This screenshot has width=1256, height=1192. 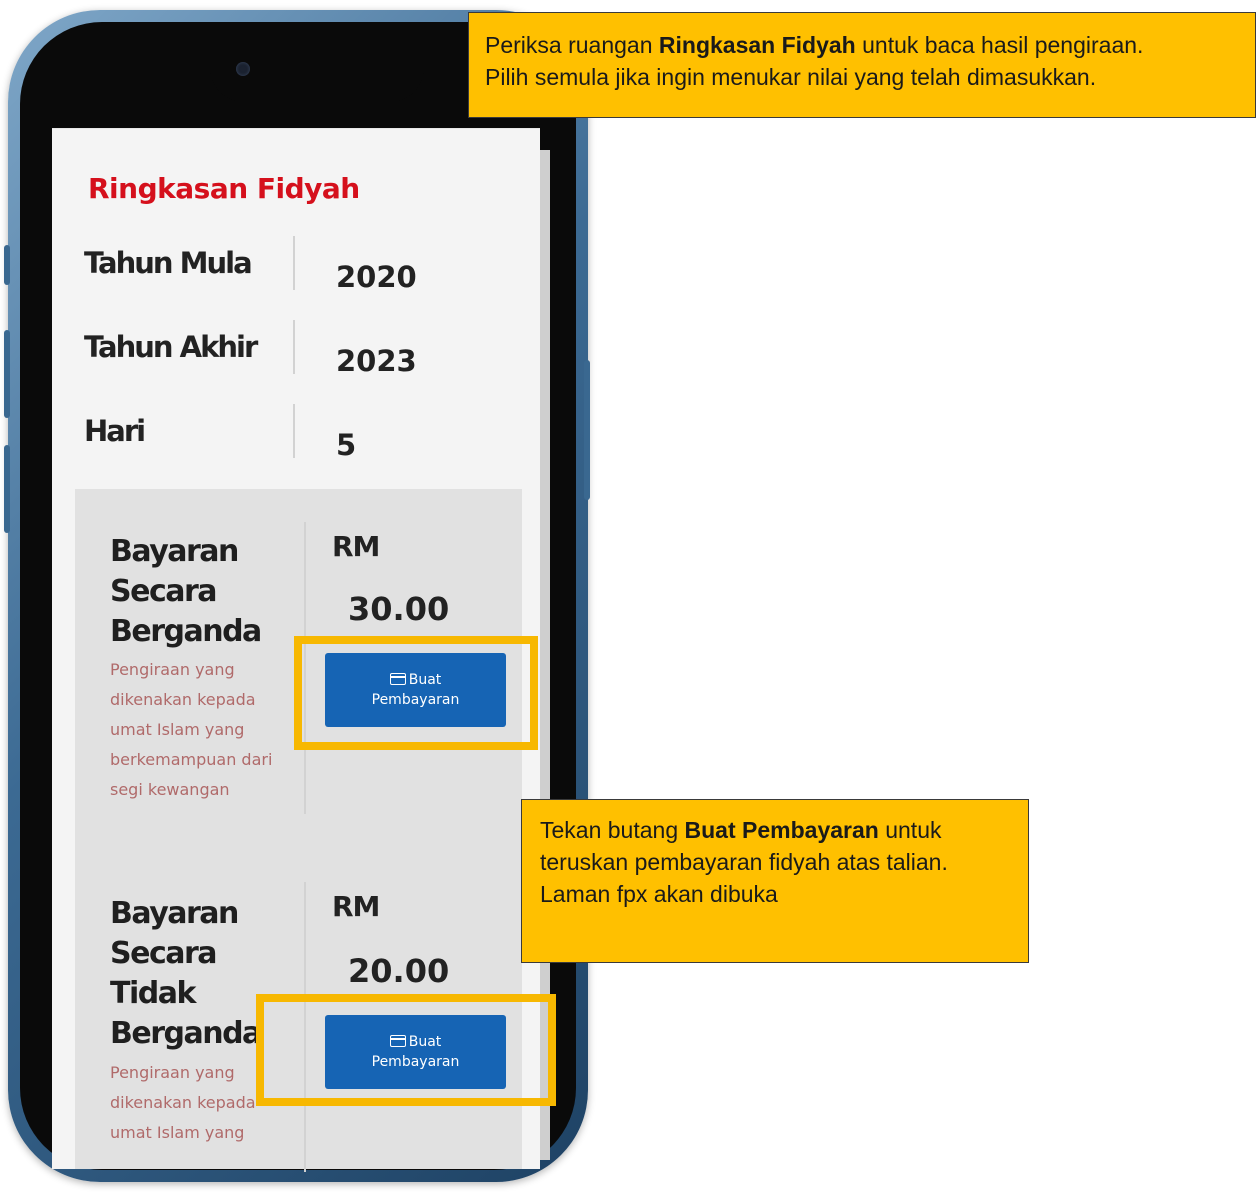 I want to click on phone-volume-down, so click(x=7, y=489).